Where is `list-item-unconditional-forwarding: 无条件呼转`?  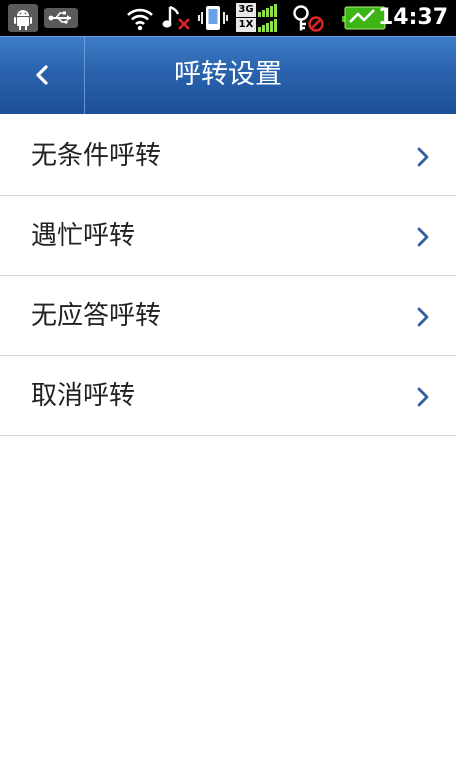 list-item-unconditional-forwarding: 无条件呼转 is located at coordinates (228, 156).